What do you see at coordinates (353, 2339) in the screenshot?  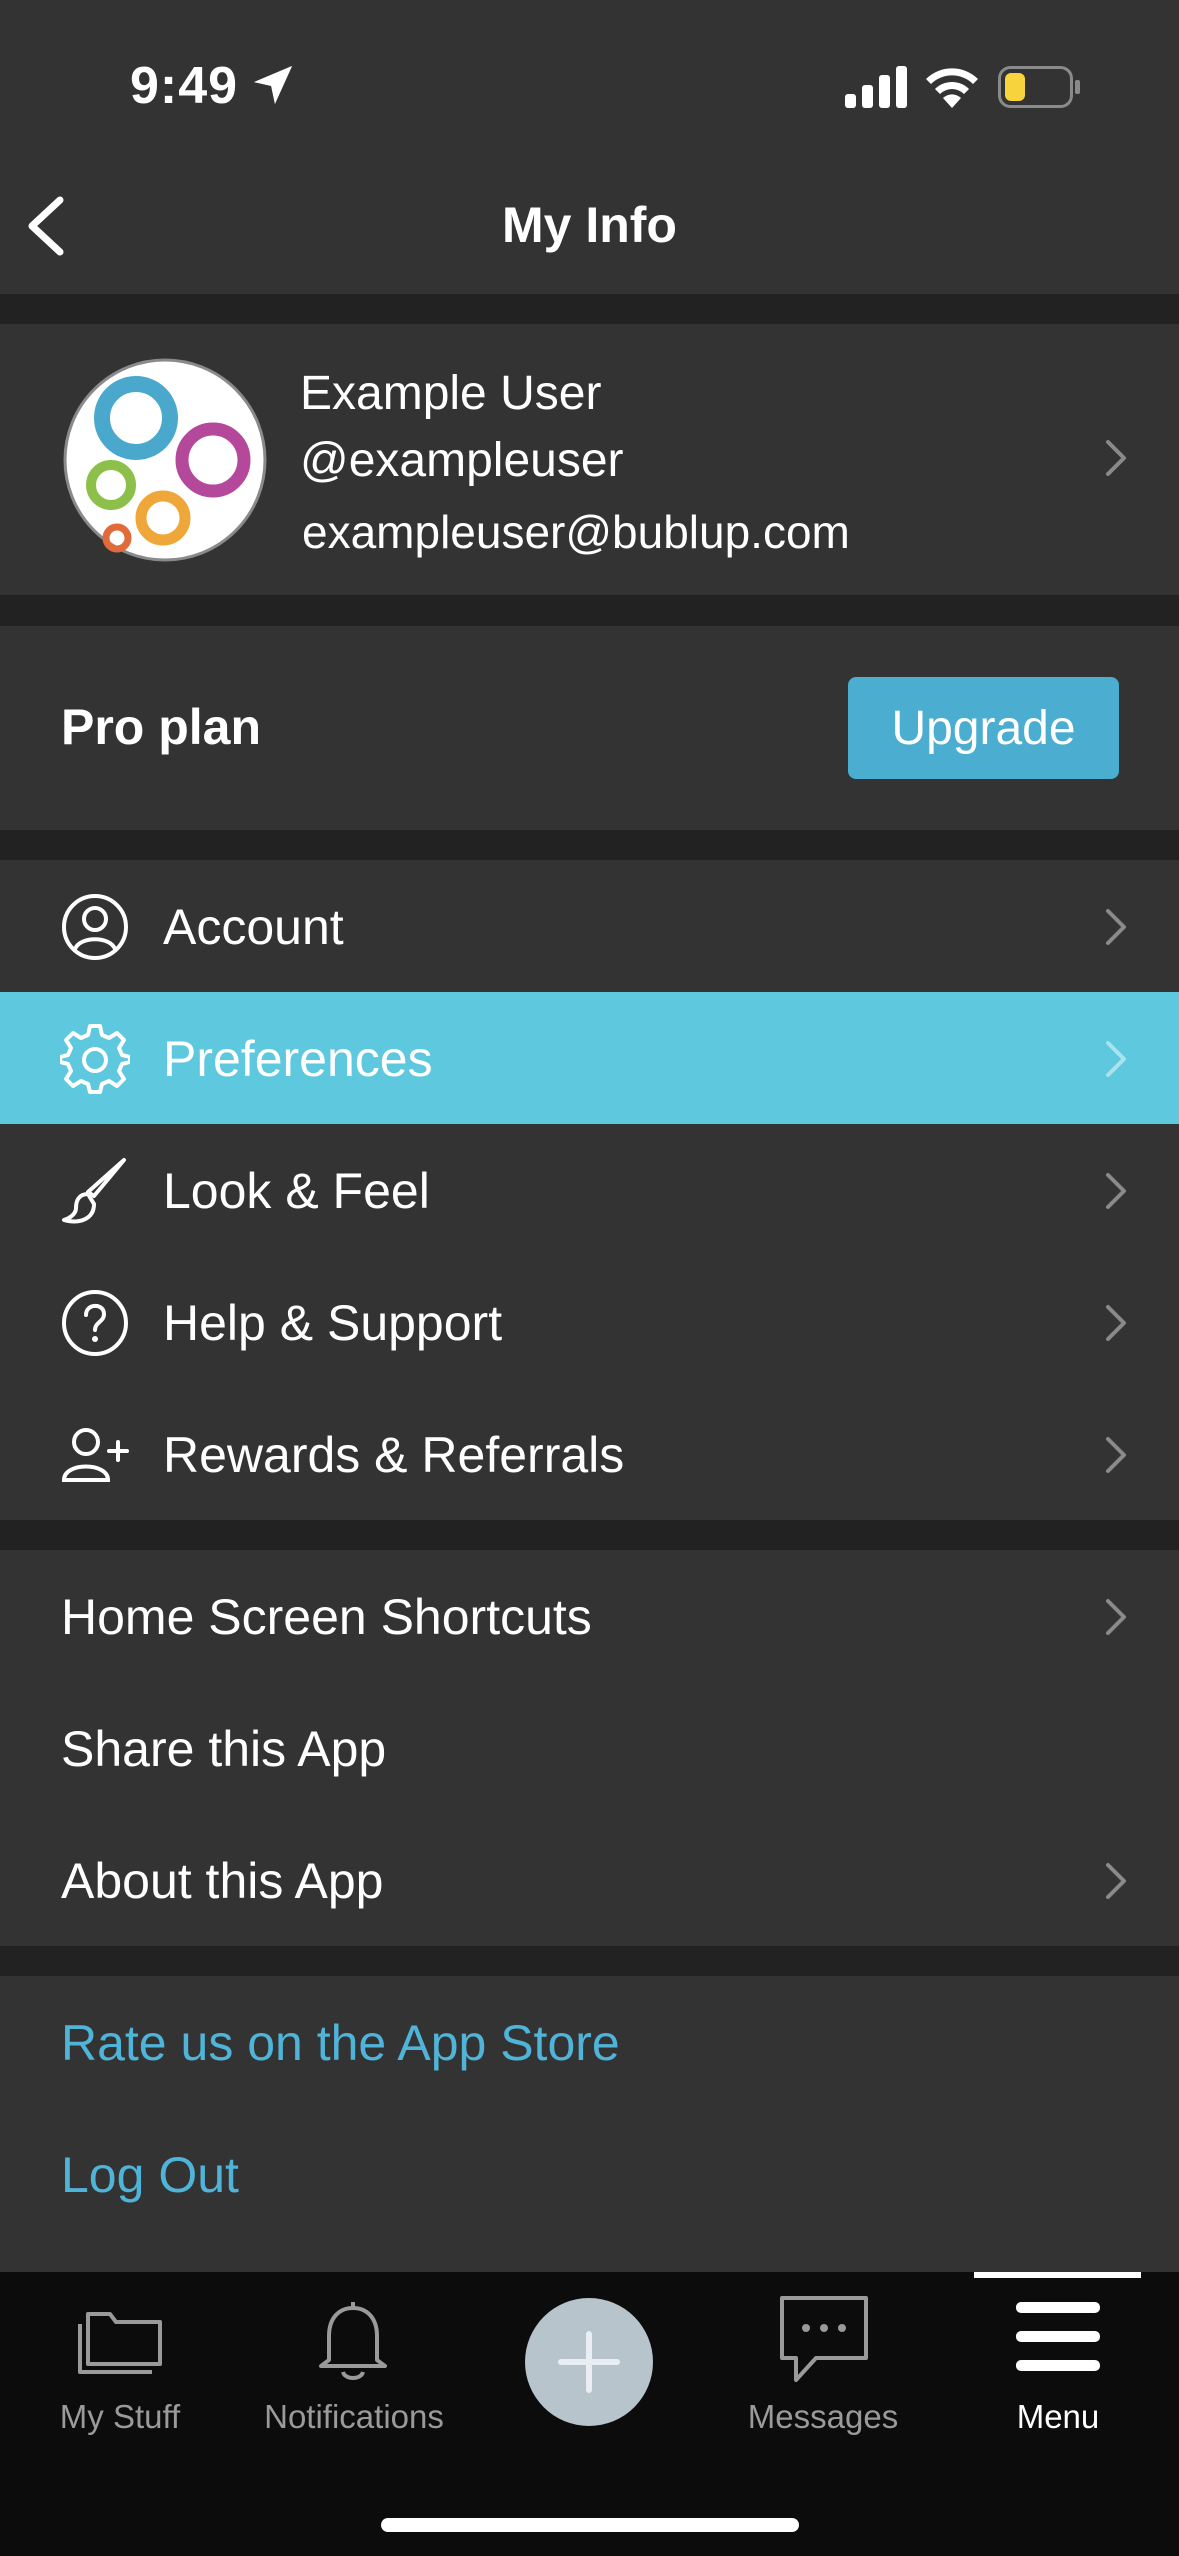 I see `bell-icon` at bounding box center [353, 2339].